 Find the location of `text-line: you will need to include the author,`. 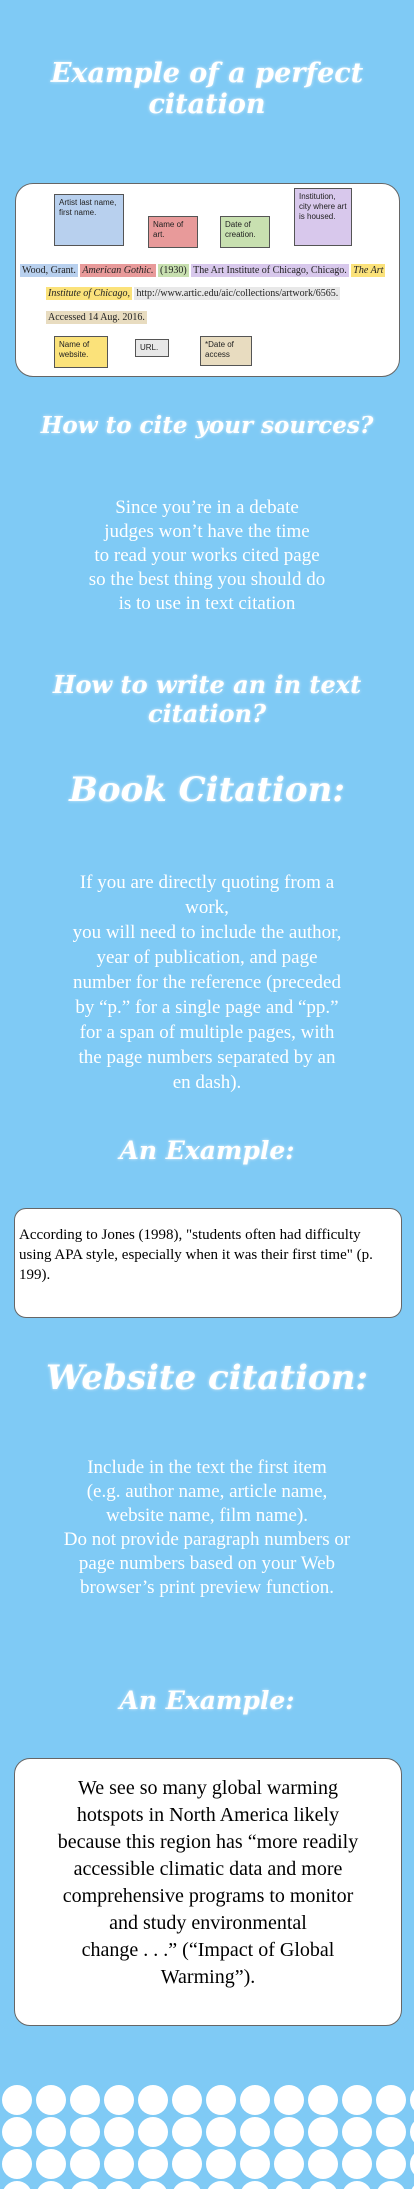

text-line: you will need to include the author, is located at coordinates (207, 932).